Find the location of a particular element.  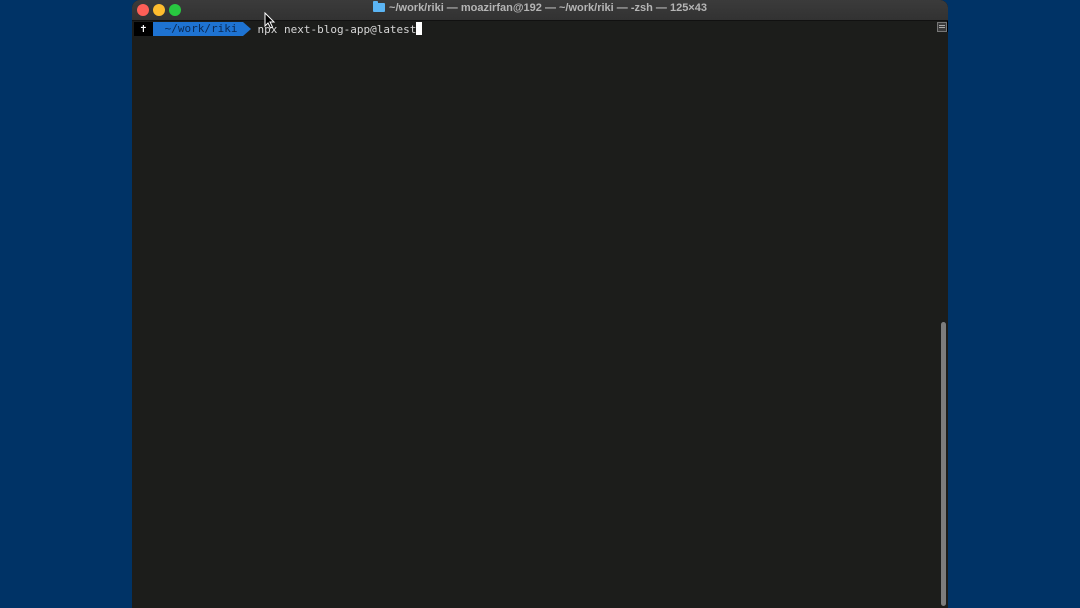

split-pane-icon is located at coordinates (942, 27).